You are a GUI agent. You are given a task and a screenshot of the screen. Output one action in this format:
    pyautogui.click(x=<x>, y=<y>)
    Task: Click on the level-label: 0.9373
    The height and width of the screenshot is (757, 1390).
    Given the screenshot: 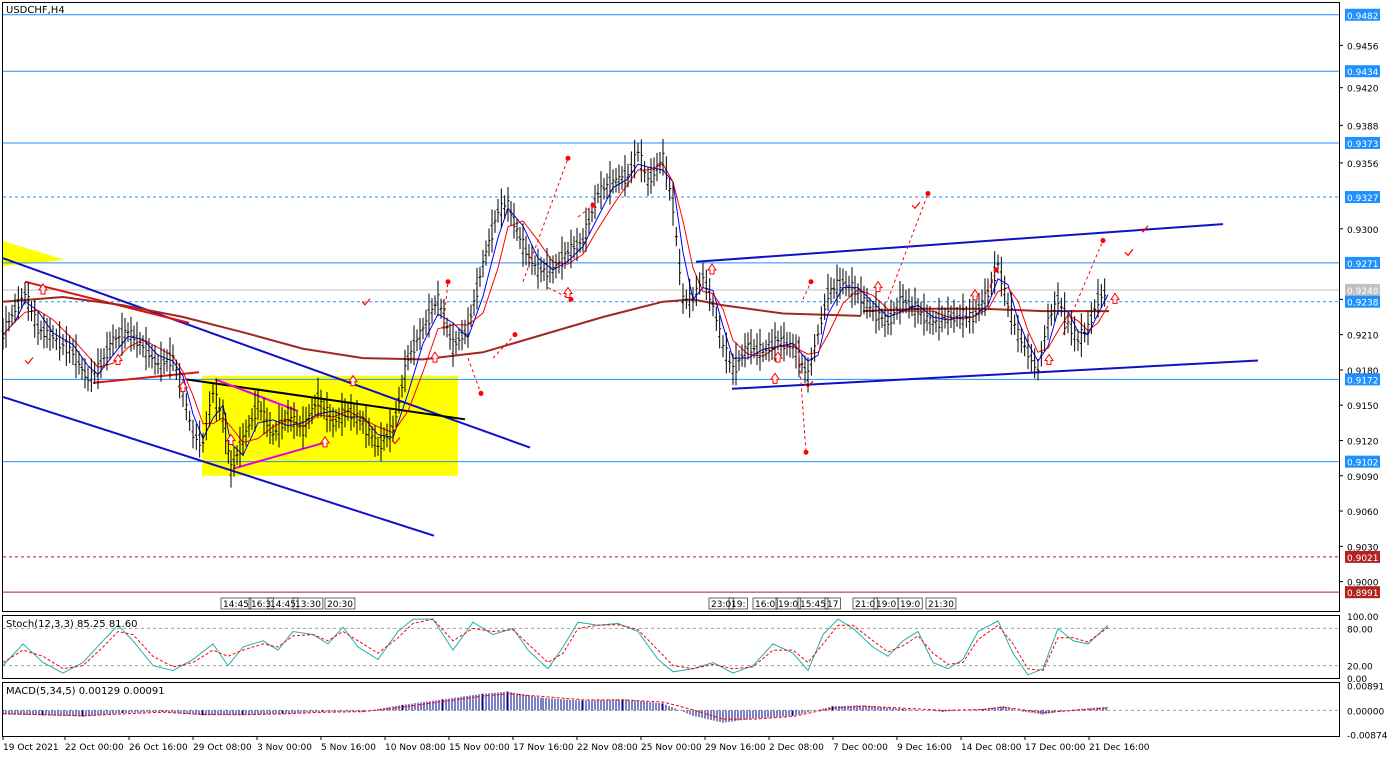 What is the action you would take?
    pyautogui.click(x=1363, y=145)
    